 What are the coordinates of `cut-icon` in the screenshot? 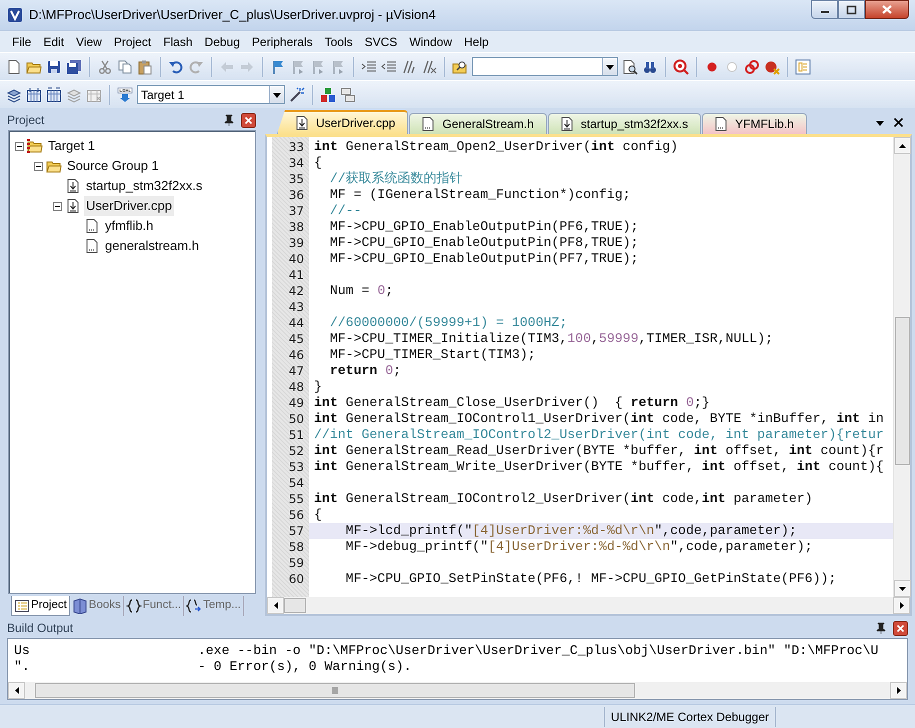 It's located at (105, 66).